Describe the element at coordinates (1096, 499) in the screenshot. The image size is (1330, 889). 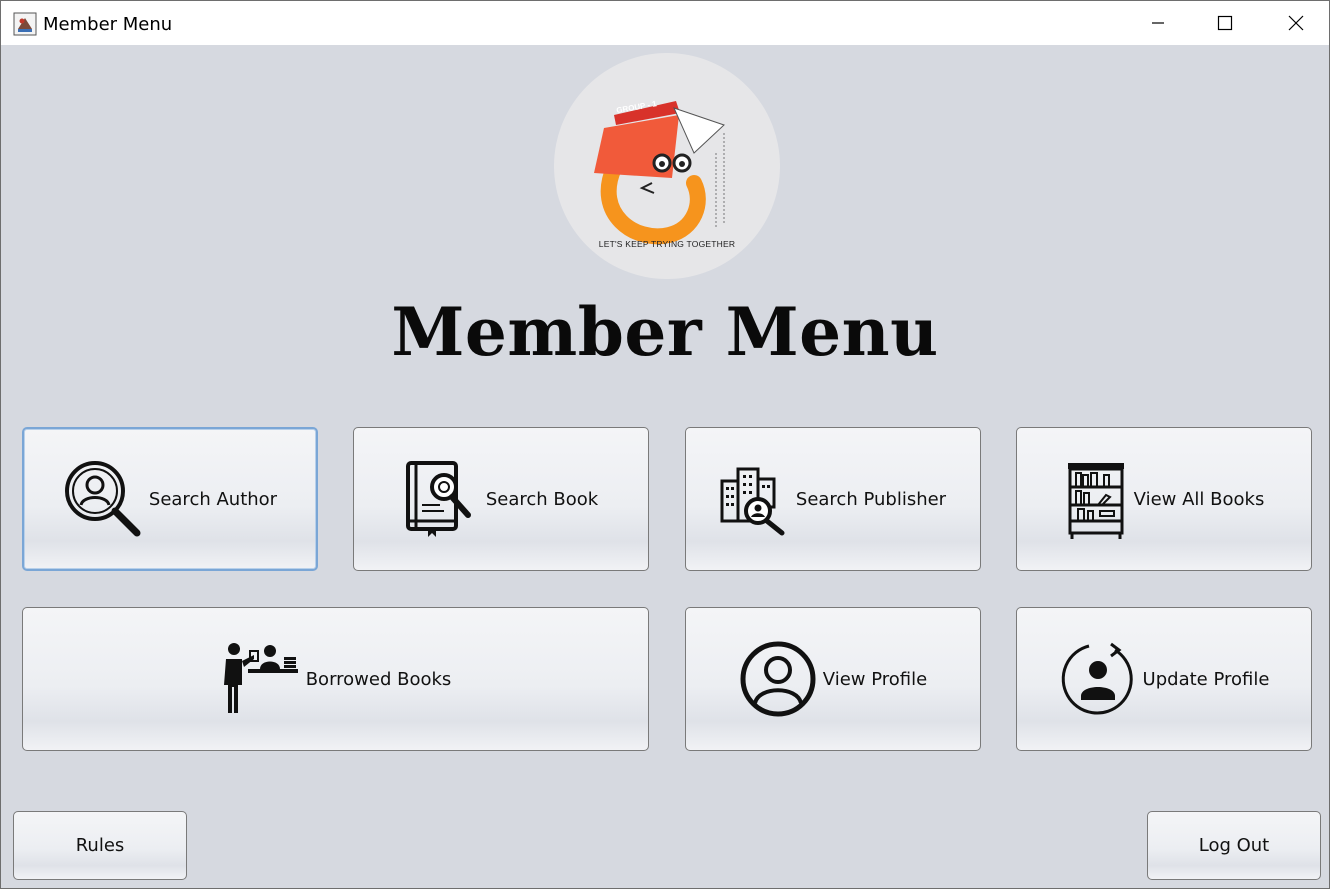
I see `bookshelf-icon` at that location.